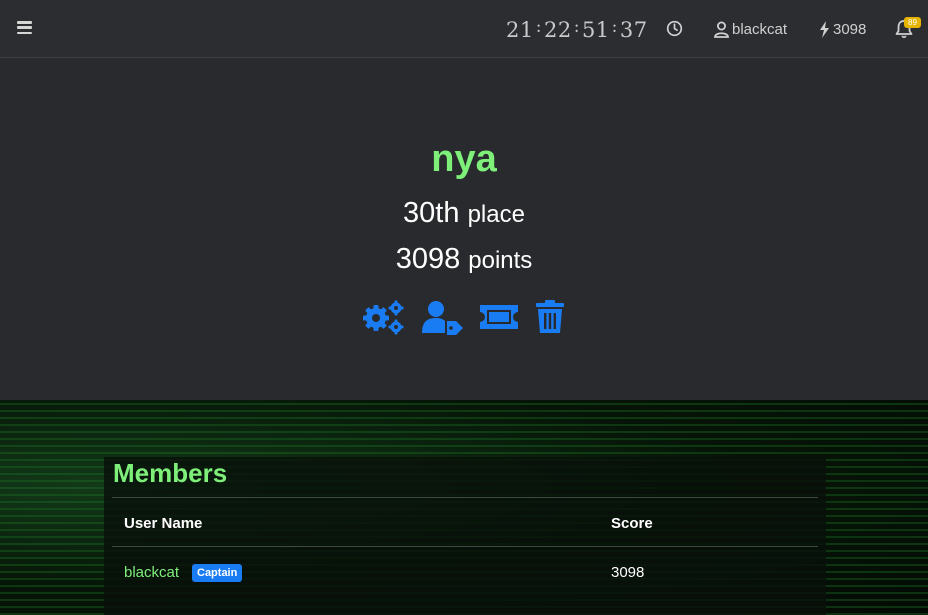  I want to click on member-name-link: blackcat, so click(151, 572).